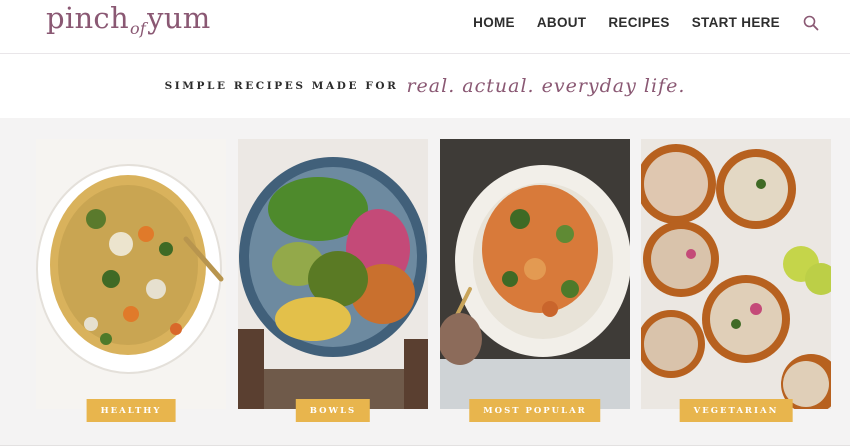  I want to click on tagline-script: real. actual. everyday life., so click(546, 86).